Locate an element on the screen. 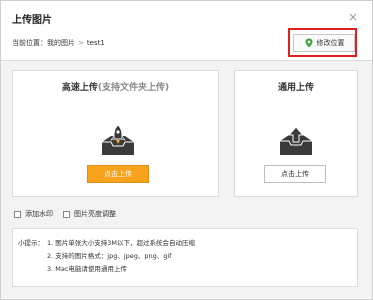  watermark-checkbox is located at coordinates (17, 214).